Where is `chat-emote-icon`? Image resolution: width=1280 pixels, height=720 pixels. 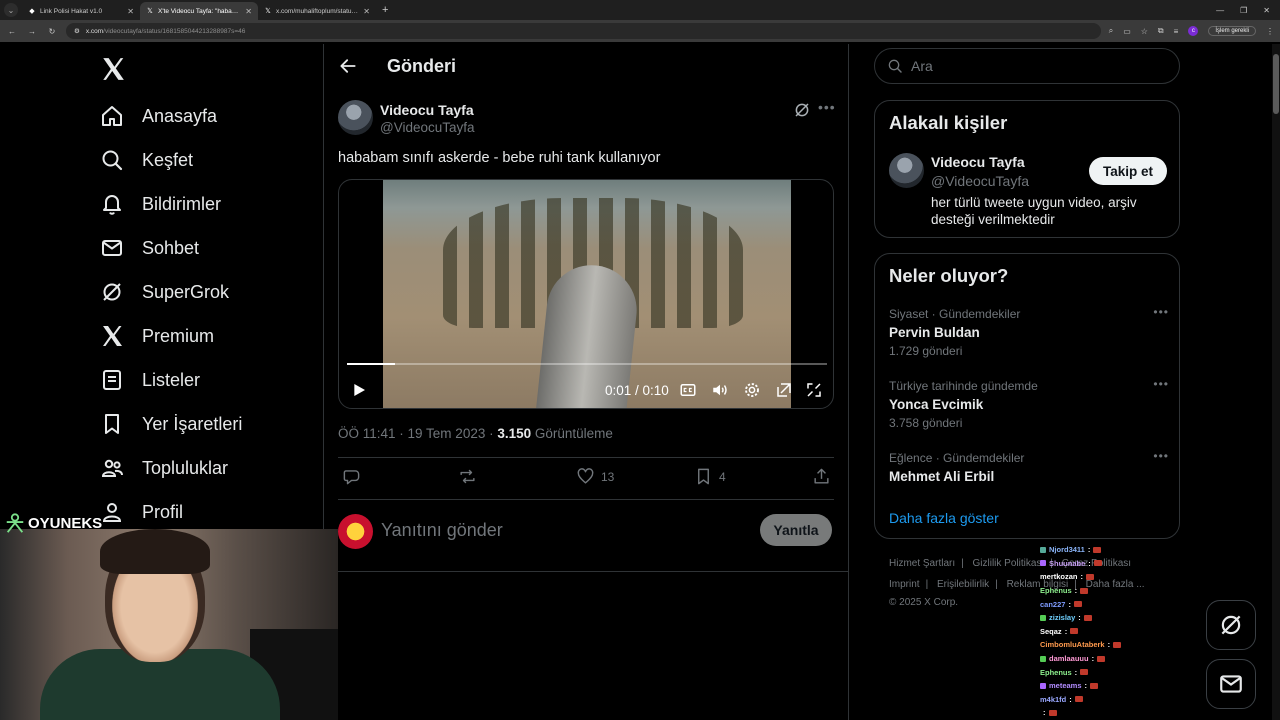
chat-emote-icon is located at coordinates (1101, 658).